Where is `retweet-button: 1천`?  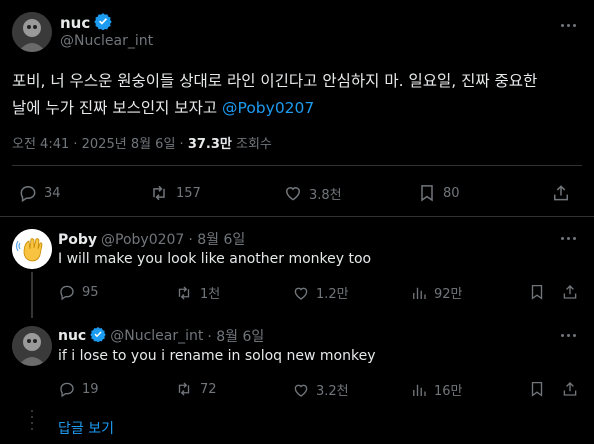 retweet-button: 1천 is located at coordinates (197, 292).